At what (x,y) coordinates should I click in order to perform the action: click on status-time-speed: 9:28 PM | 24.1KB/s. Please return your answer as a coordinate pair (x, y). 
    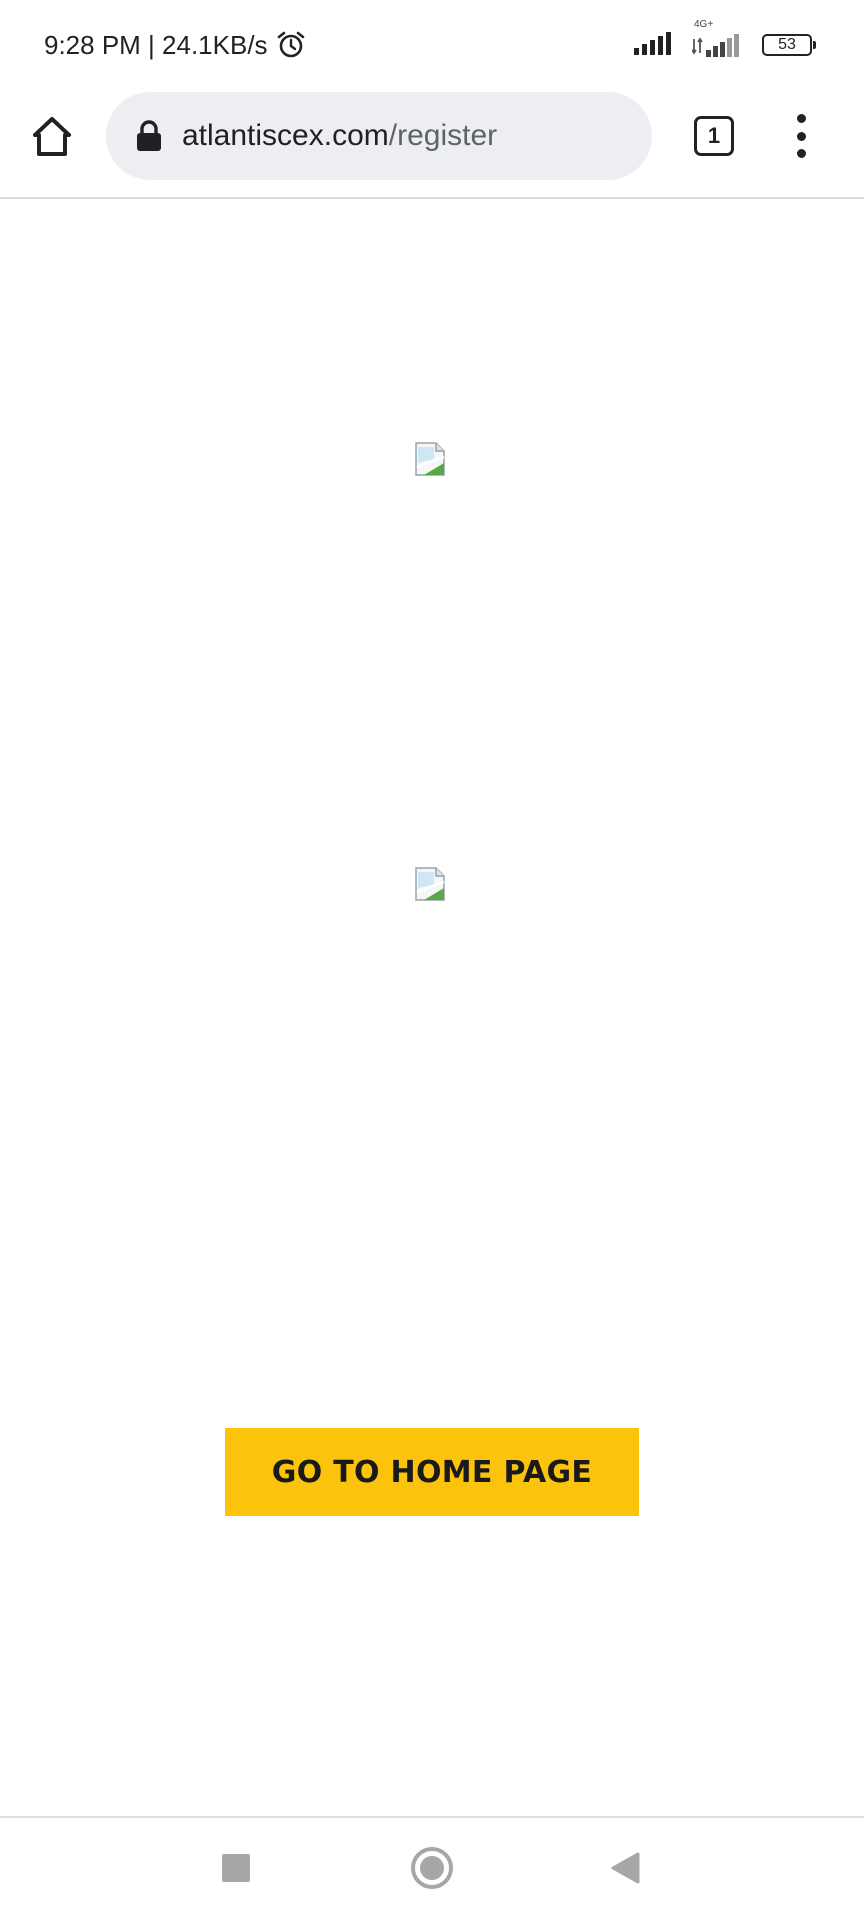
    Looking at the image, I should click on (156, 44).